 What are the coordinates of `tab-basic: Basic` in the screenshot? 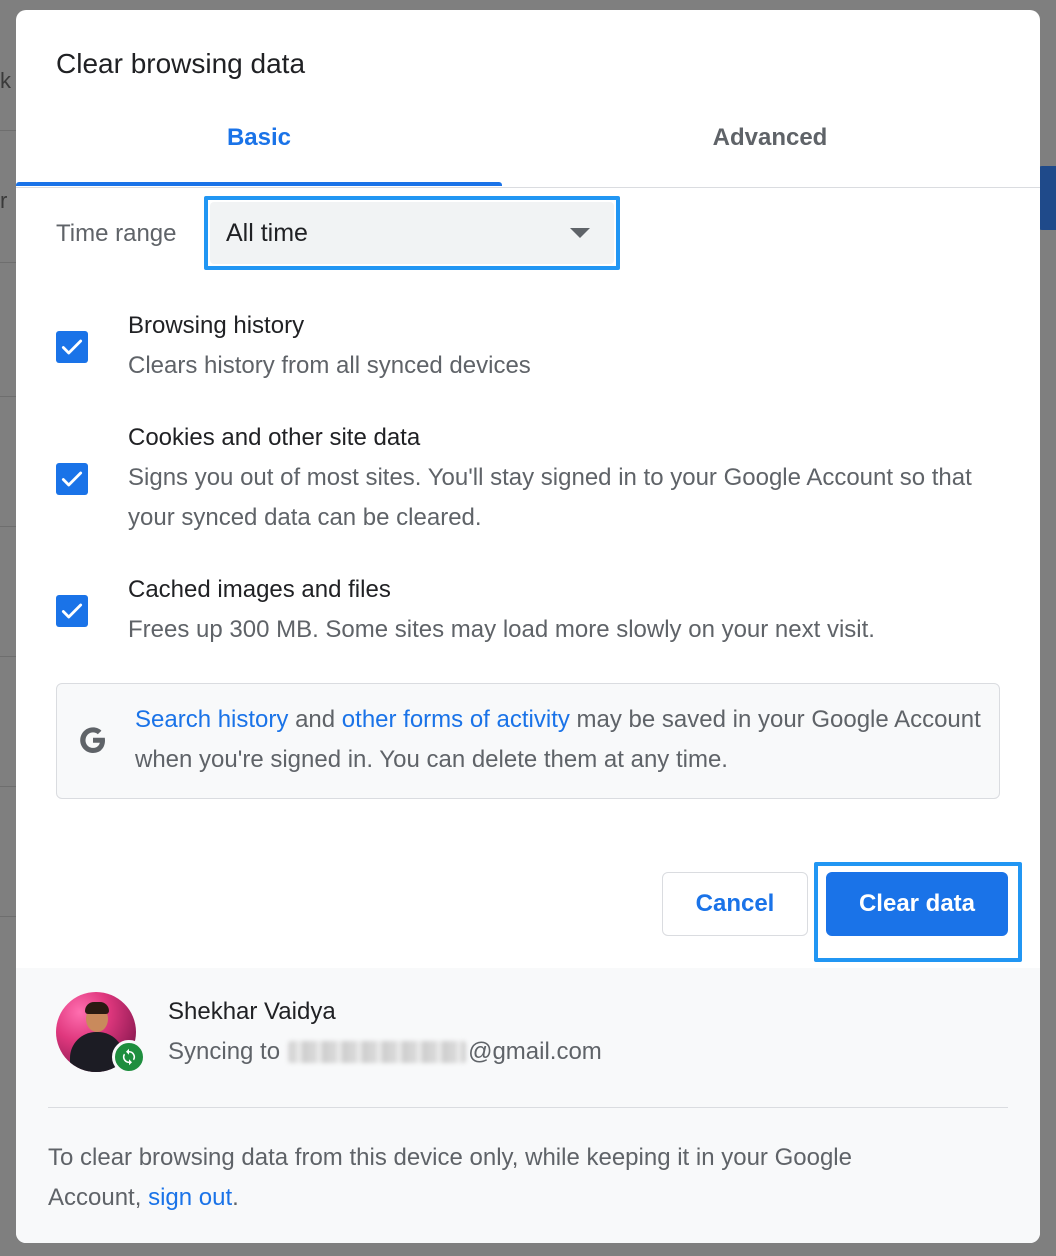 It's located at (259, 149).